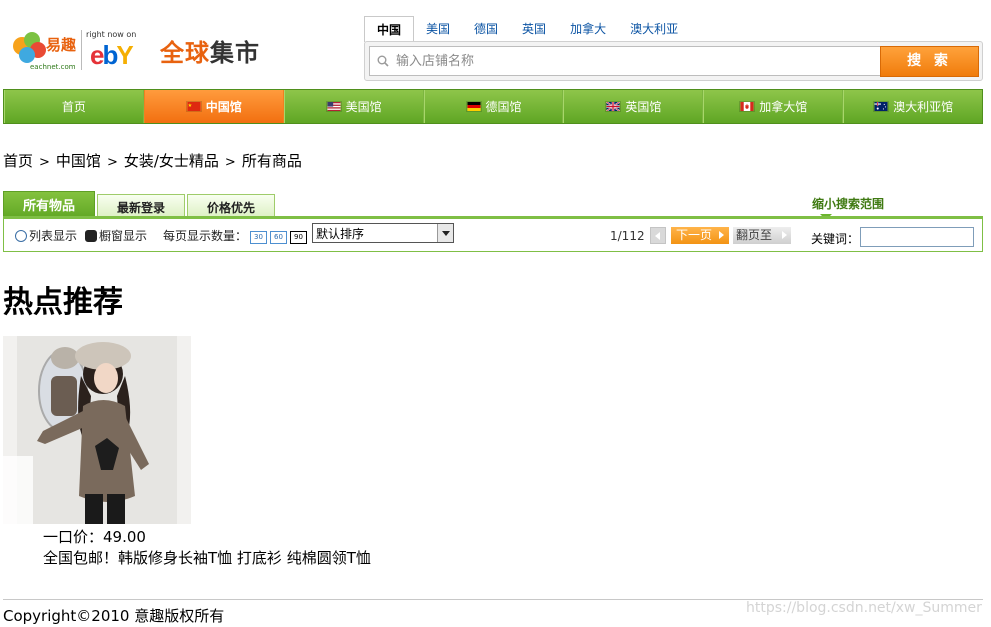 The width and height of the screenshot is (991, 627). I want to click on next-page-label: 下一页, so click(694, 235).